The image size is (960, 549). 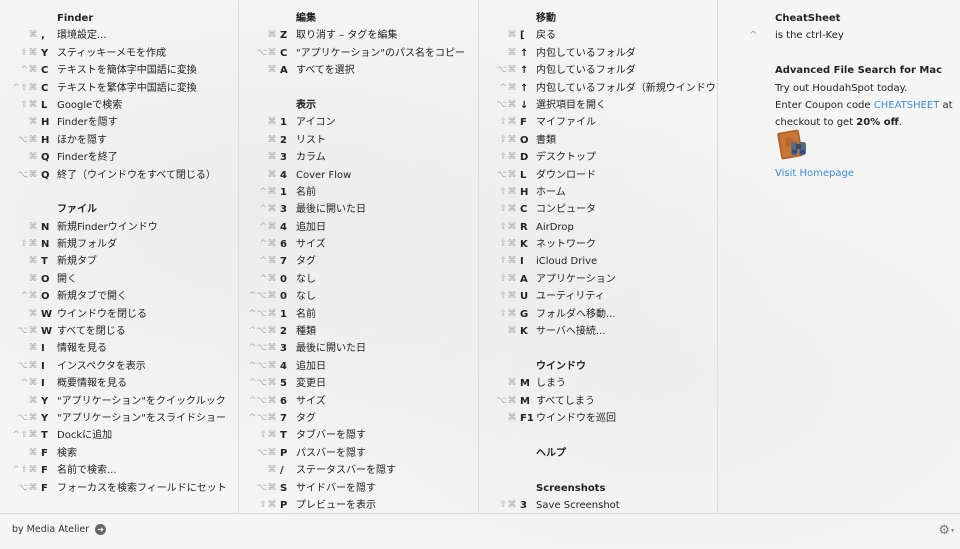 What do you see at coordinates (127, 88) in the screenshot?
I see `shortcut-label: テキストを繁体字中国語に変換` at bounding box center [127, 88].